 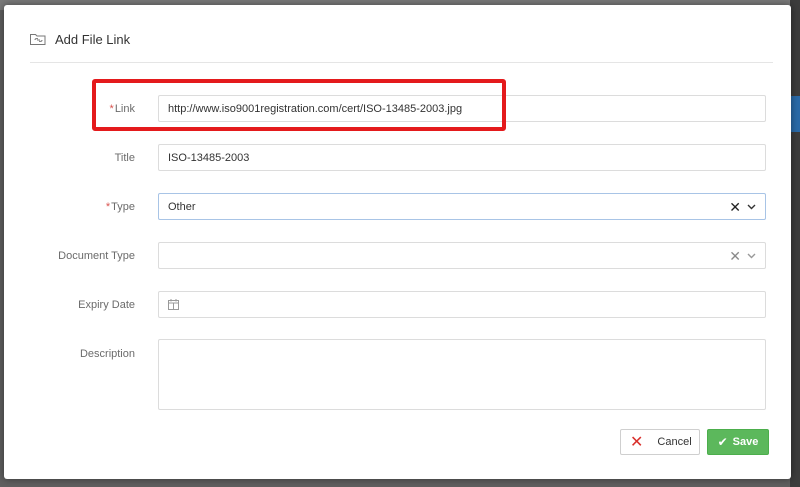 What do you see at coordinates (107, 354) in the screenshot?
I see `description-label: Description` at bounding box center [107, 354].